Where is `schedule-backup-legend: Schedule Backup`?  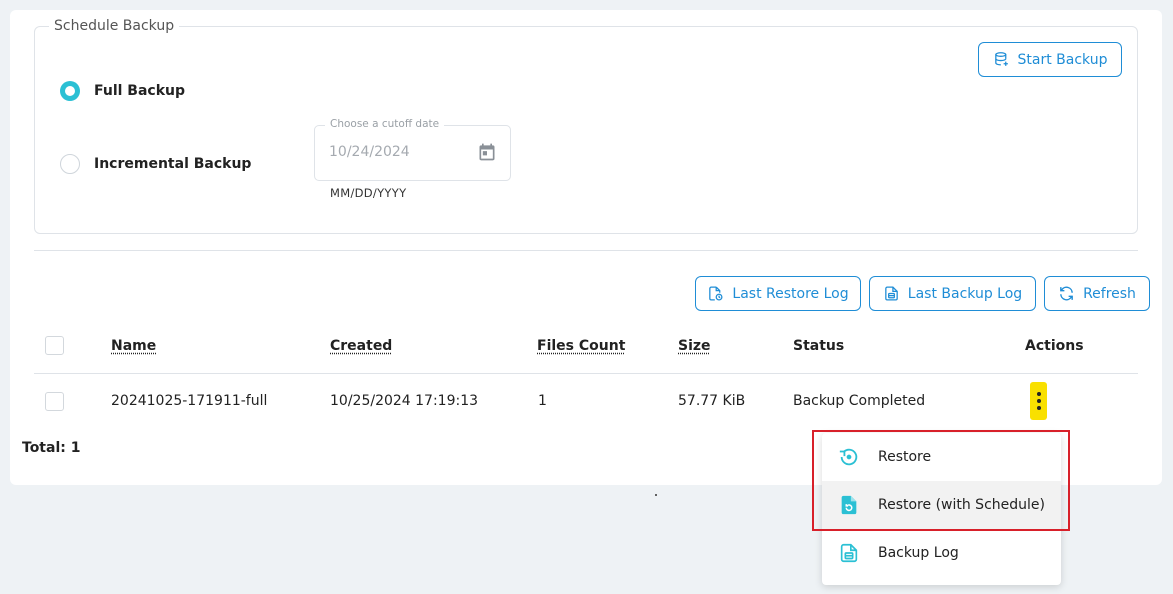 schedule-backup-legend: Schedule Backup is located at coordinates (114, 26).